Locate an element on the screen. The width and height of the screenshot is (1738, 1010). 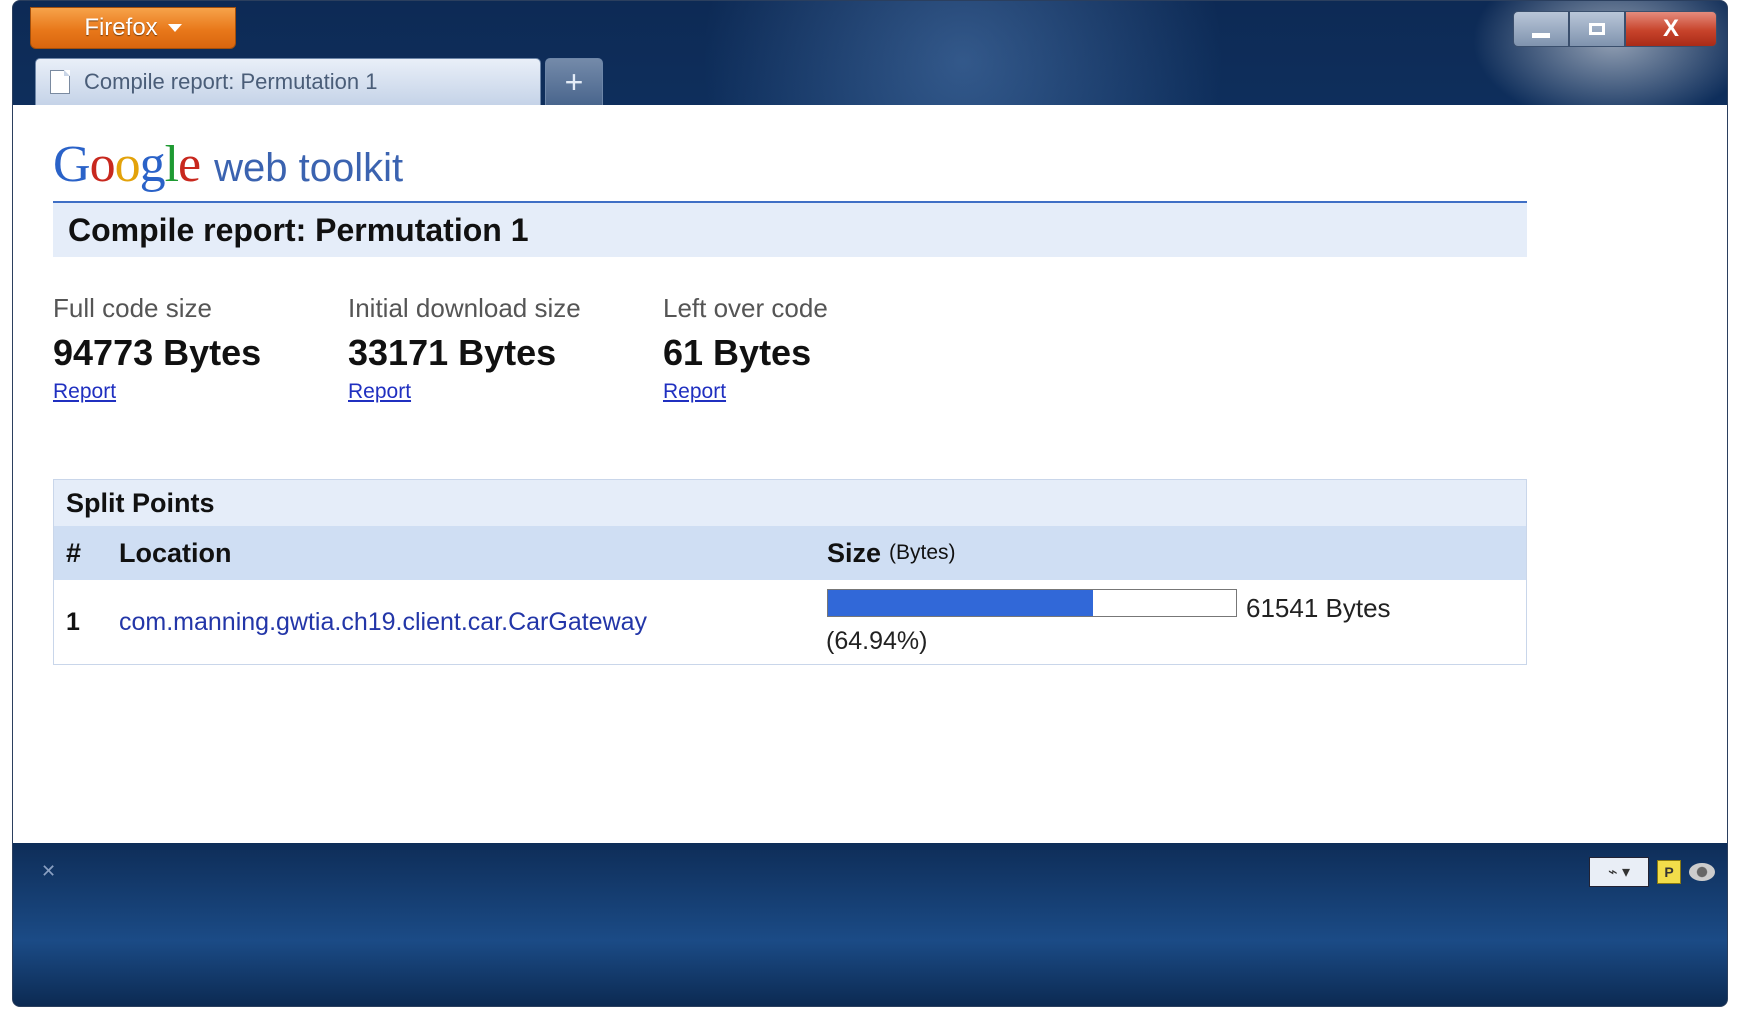
stat-value: 94773 Bytes is located at coordinates (157, 352).